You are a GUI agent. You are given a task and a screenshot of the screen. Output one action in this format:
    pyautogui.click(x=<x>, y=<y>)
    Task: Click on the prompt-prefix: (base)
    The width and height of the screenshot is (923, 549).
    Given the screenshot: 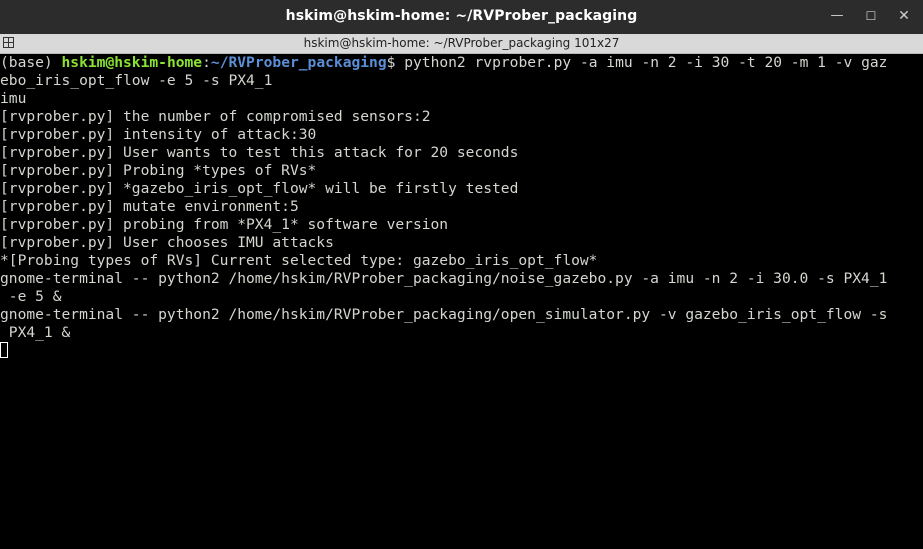 What is the action you would take?
    pyautogui.click(x=31, y=62)
    